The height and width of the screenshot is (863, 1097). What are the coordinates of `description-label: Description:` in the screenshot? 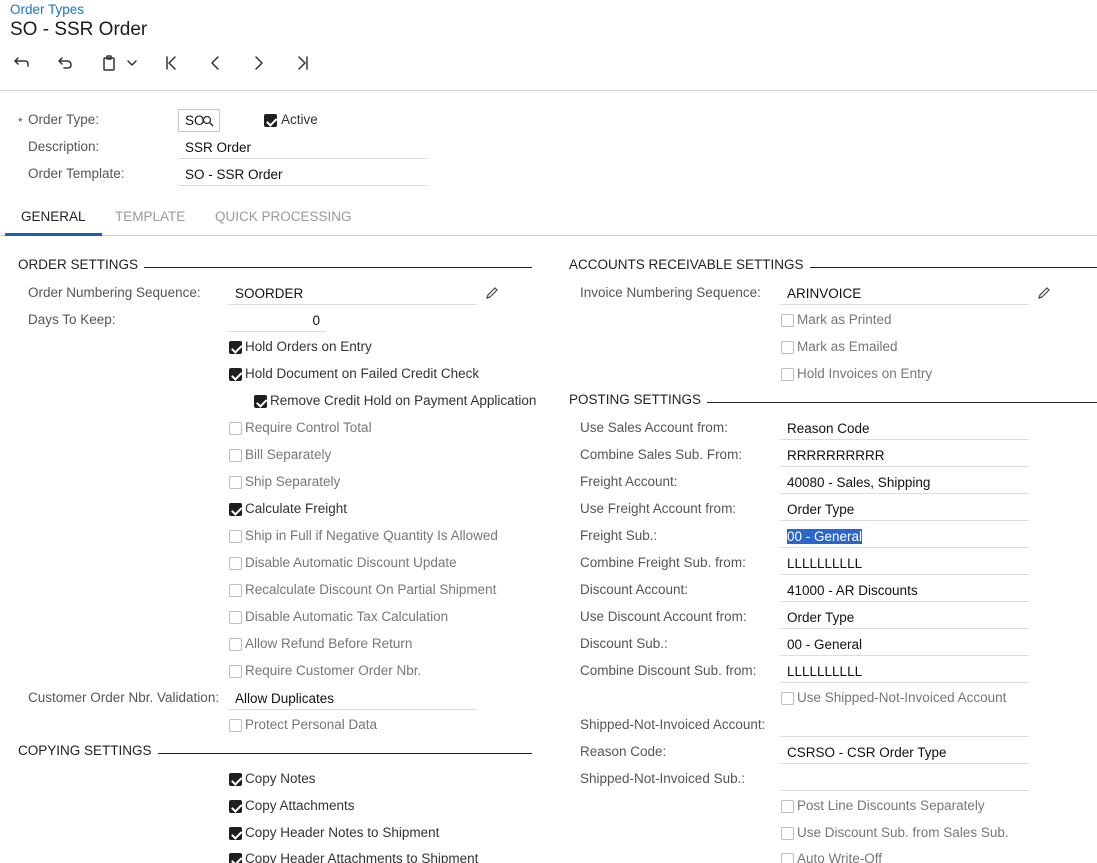 It's located at (64, 146).